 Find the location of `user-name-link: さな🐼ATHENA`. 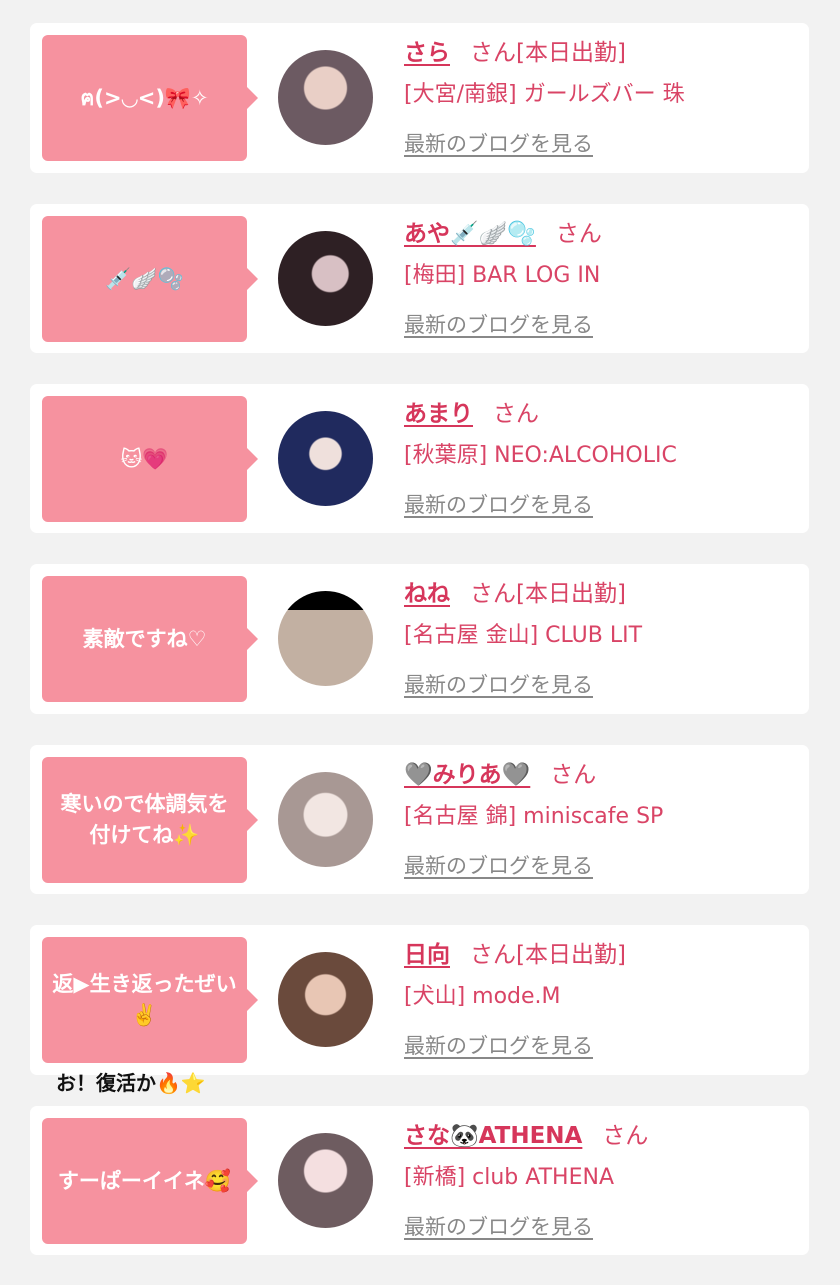

user-name-link: さな🐼ATHENA is located at coordinates (493, 1136).